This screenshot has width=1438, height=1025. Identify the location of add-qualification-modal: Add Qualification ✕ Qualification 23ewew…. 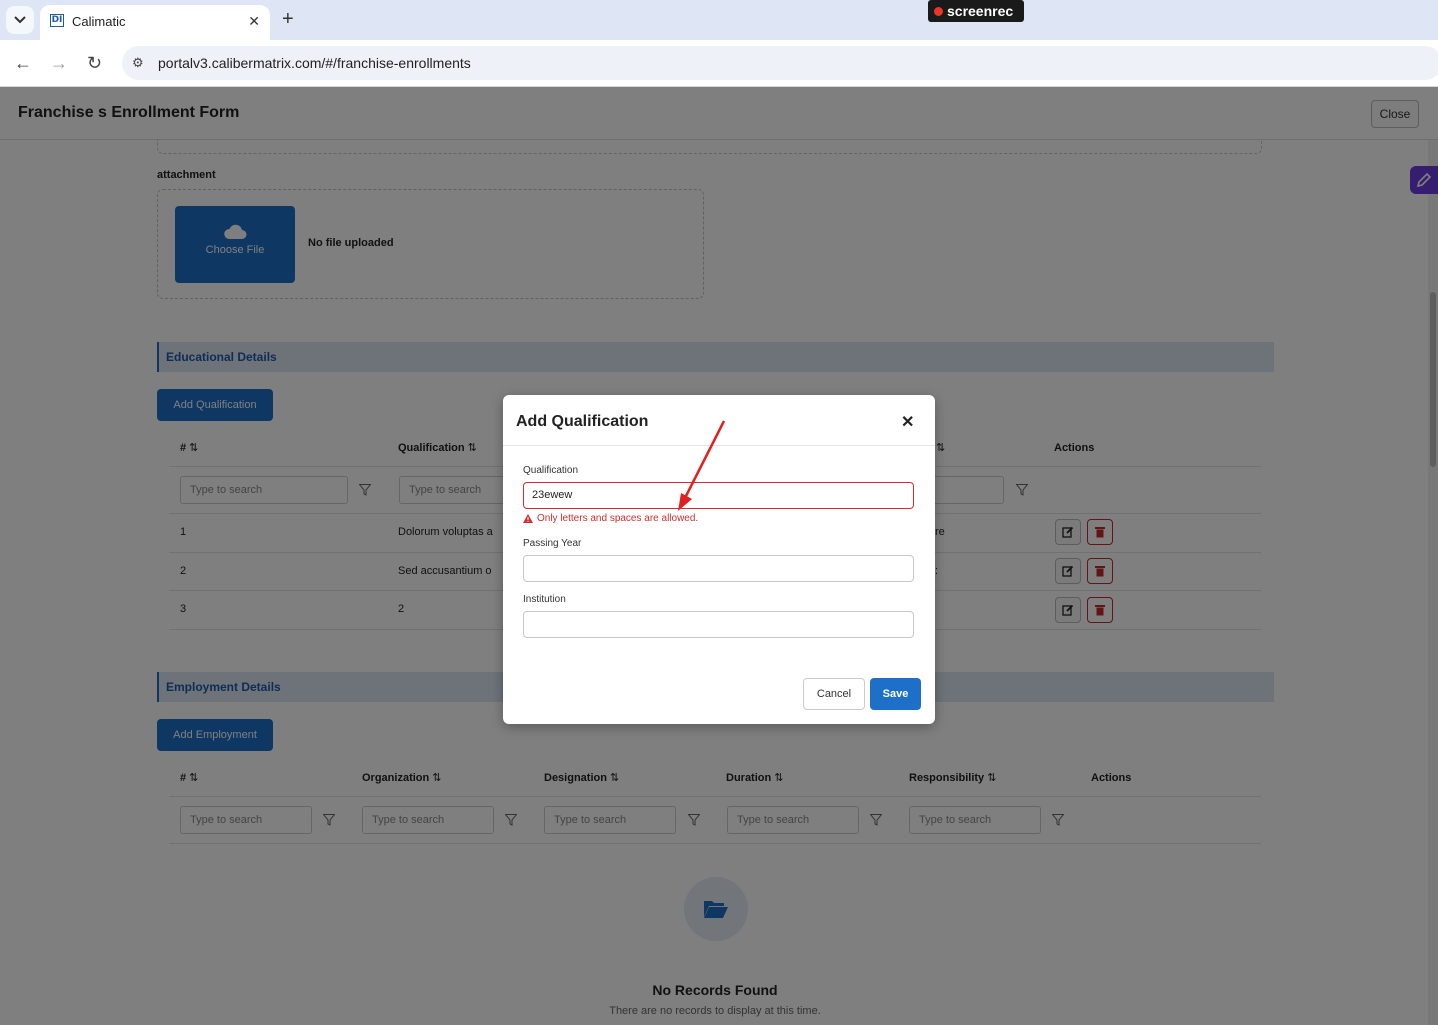
(719, 559).